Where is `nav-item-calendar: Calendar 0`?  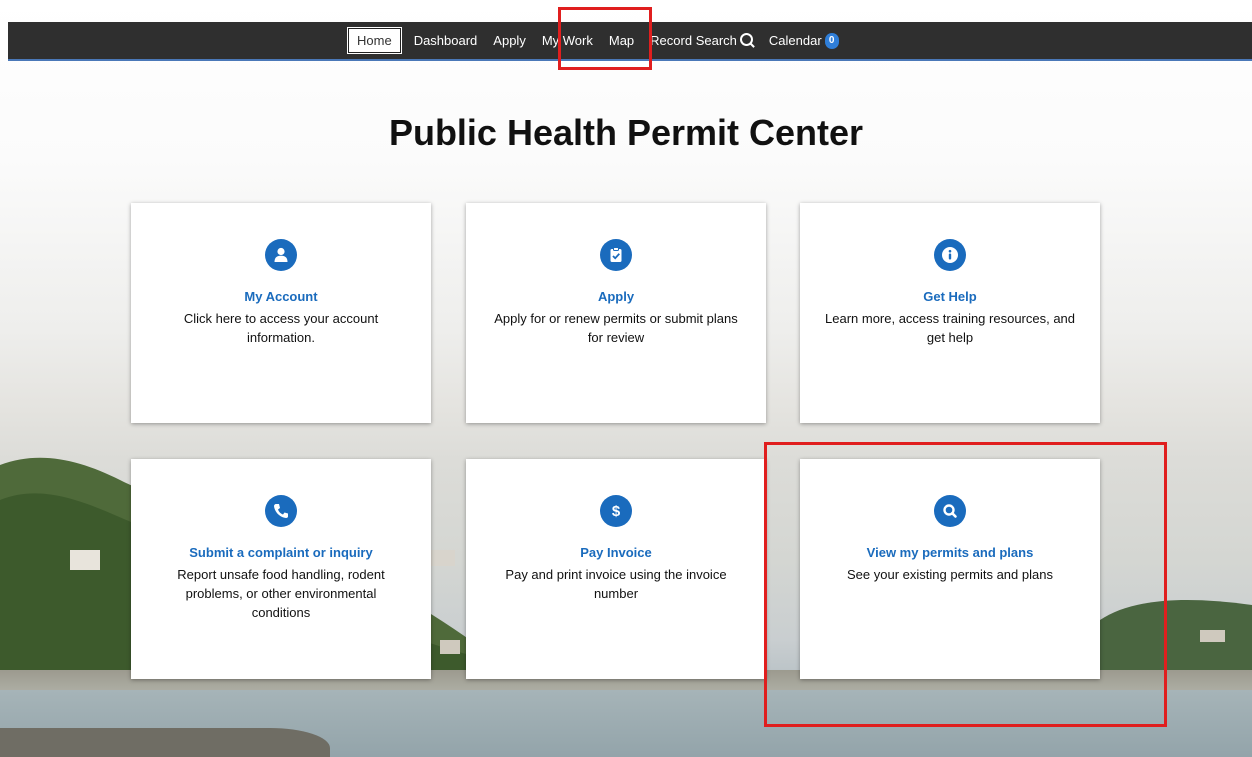 nav-item-calendar: Calendar 0 is located at coordinates (804, 41).